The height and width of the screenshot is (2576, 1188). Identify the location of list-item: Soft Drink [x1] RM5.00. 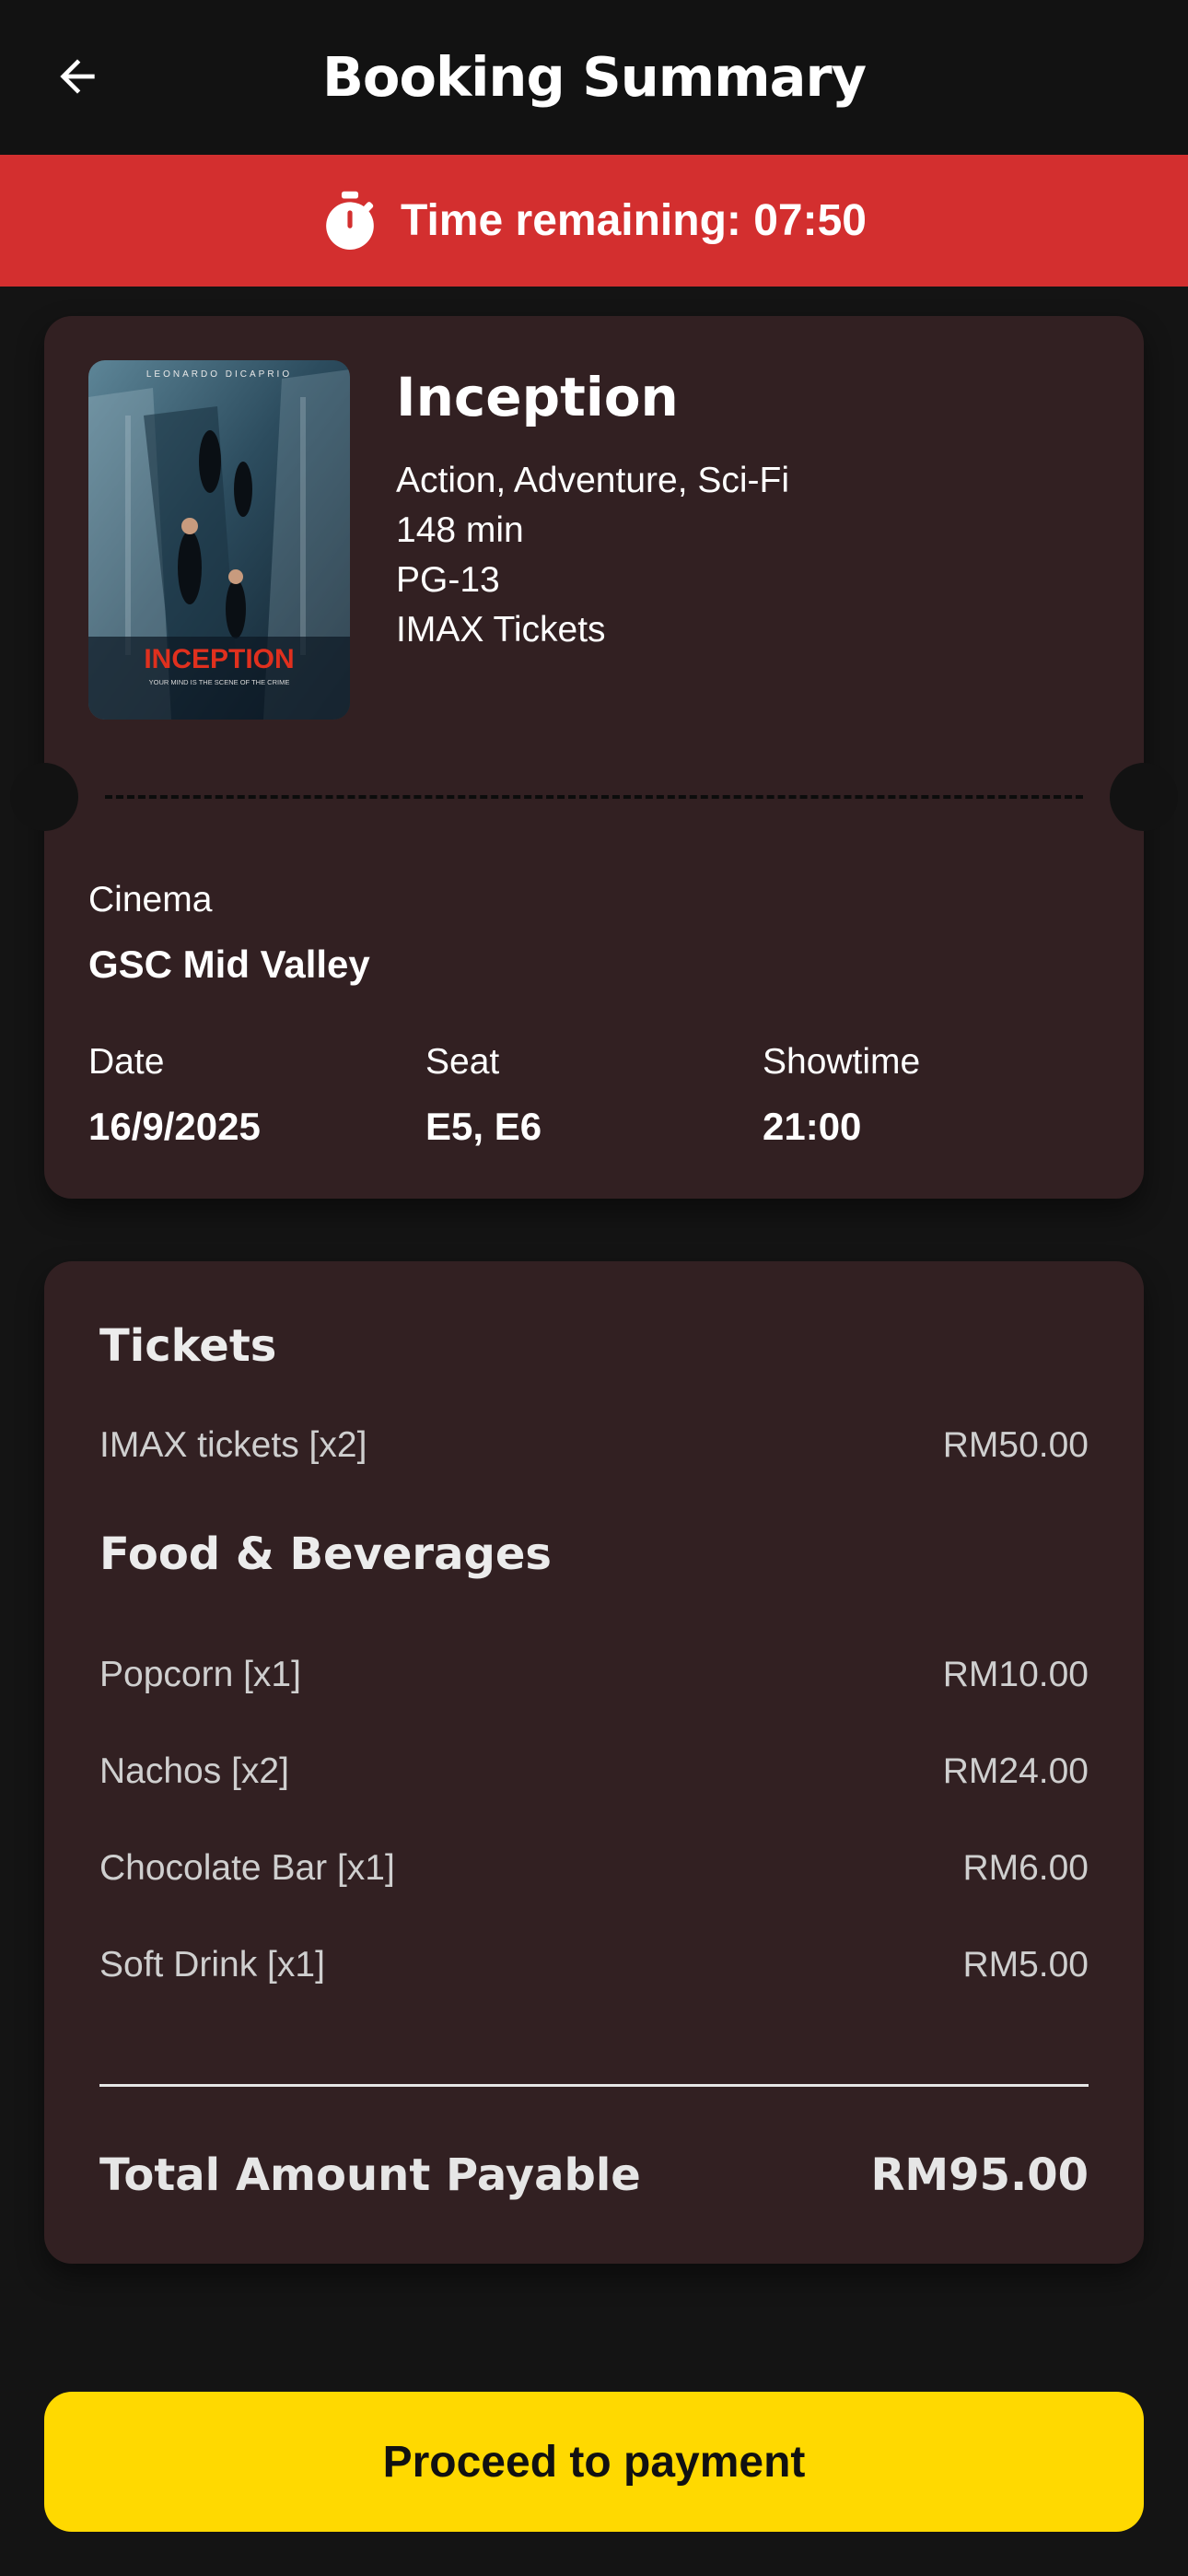
(594, 1965).